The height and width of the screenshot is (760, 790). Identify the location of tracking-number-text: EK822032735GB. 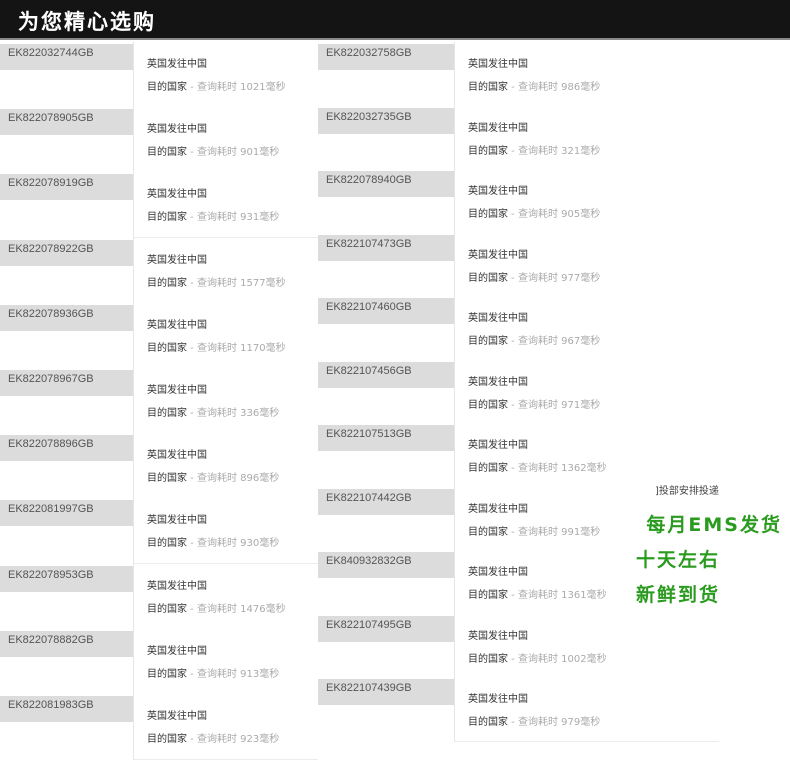
(369, 117).